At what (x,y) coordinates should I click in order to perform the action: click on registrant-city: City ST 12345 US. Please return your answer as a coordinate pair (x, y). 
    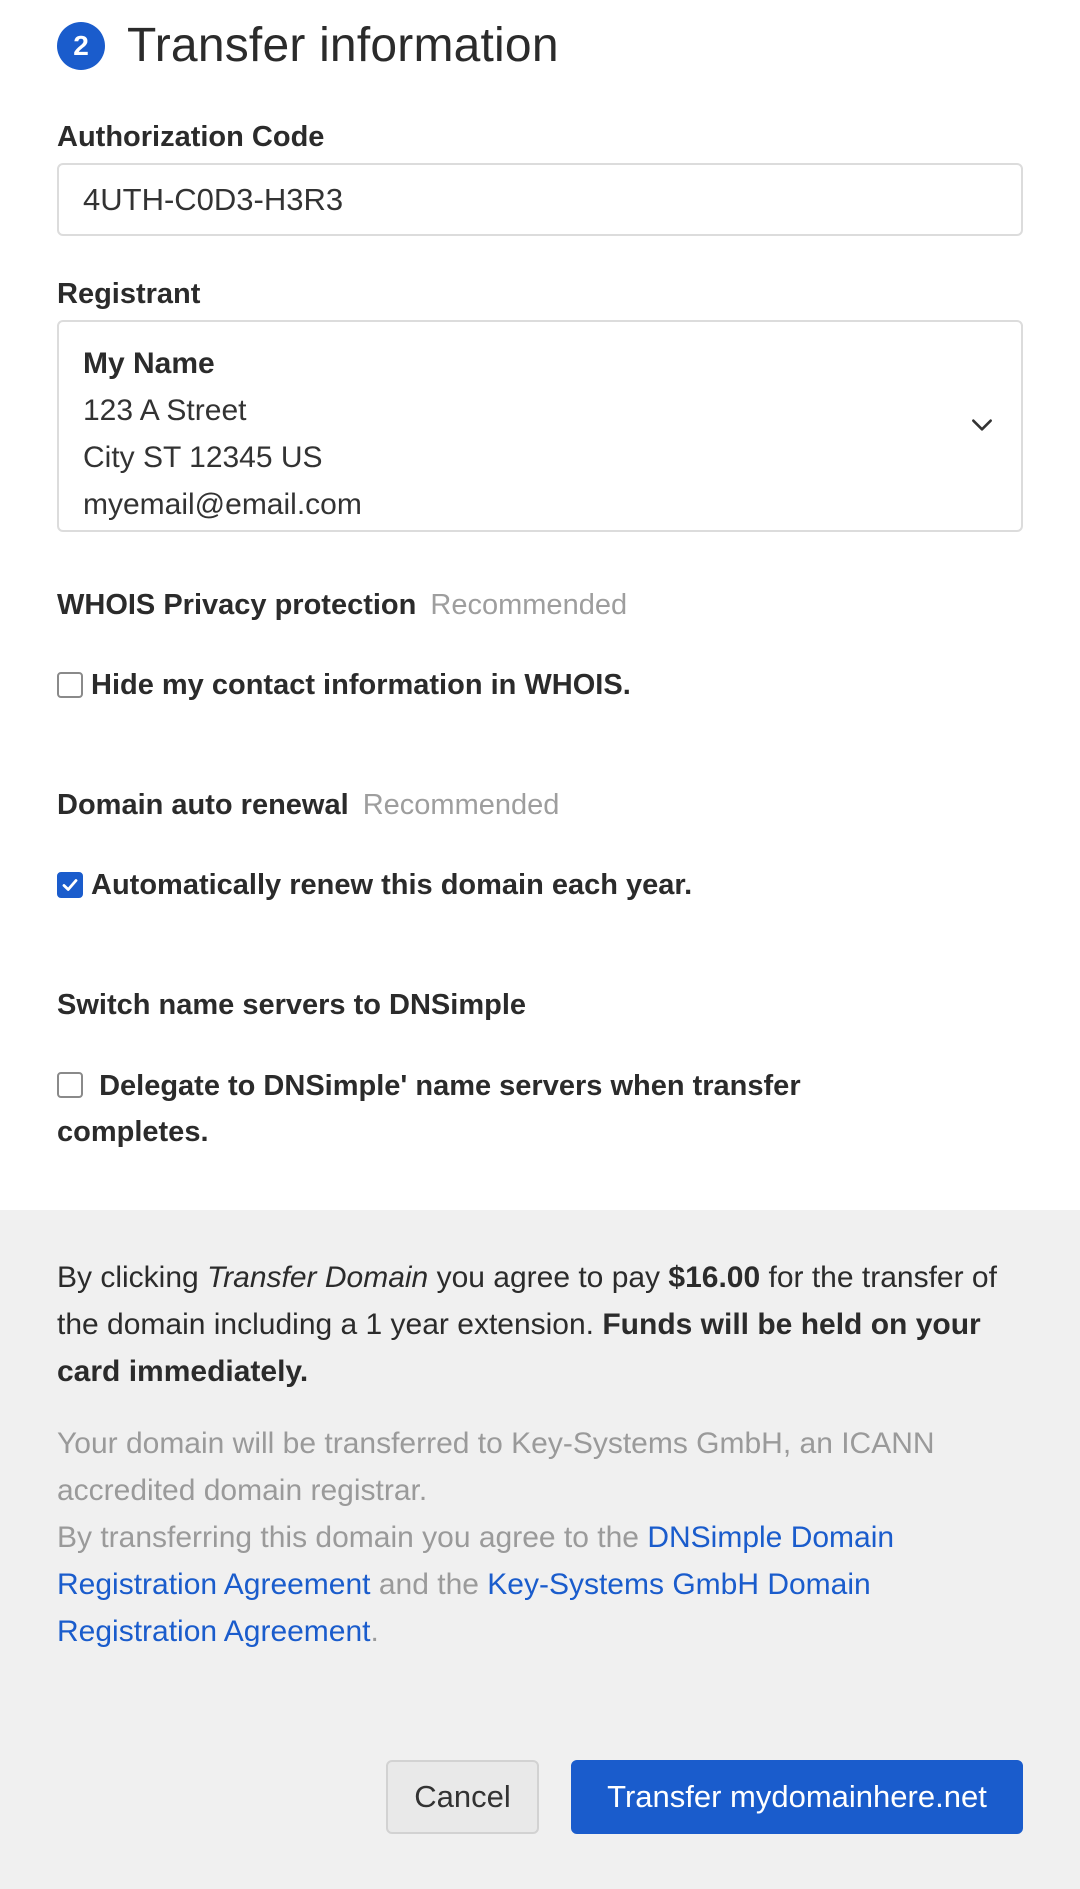
    Looking at the image, I should click on (203, 457).